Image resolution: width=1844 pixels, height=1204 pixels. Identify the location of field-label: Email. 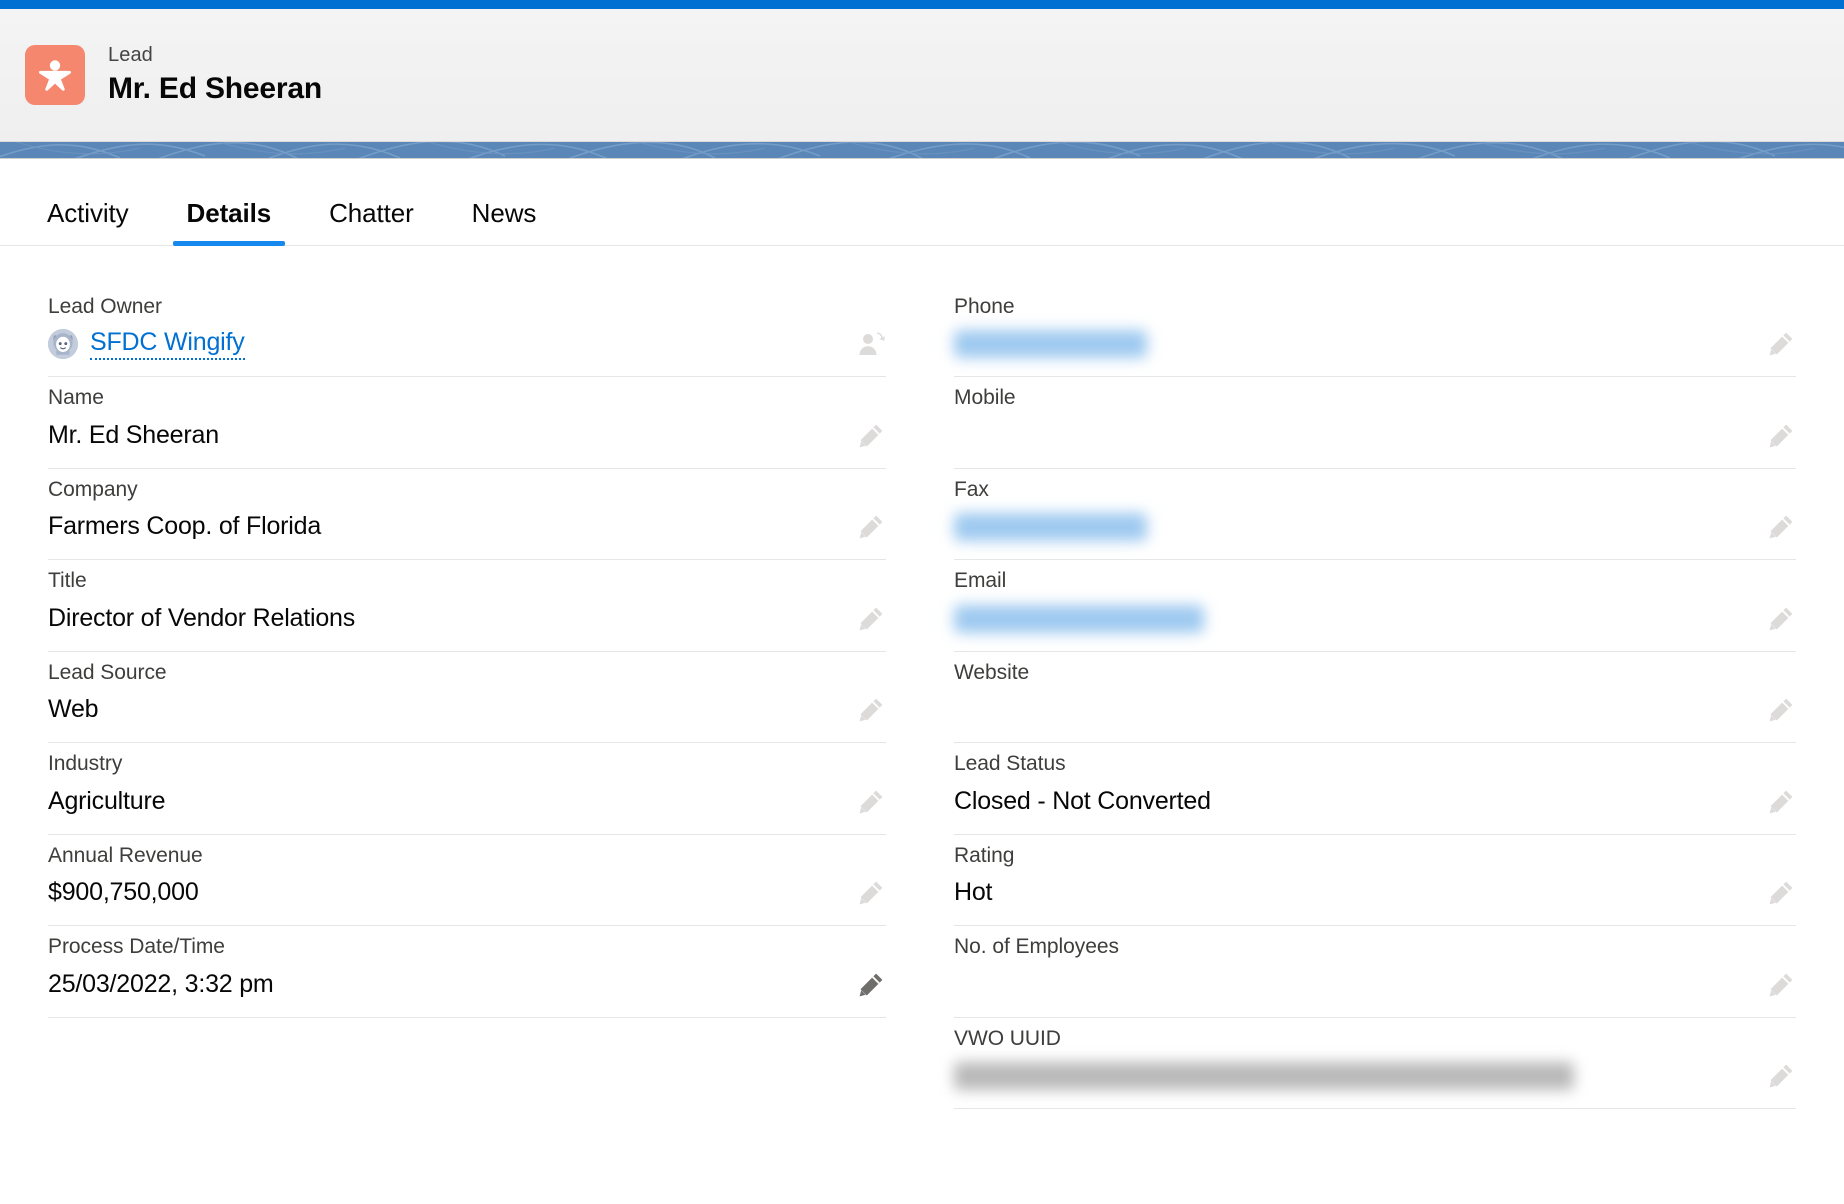
(980, 581).